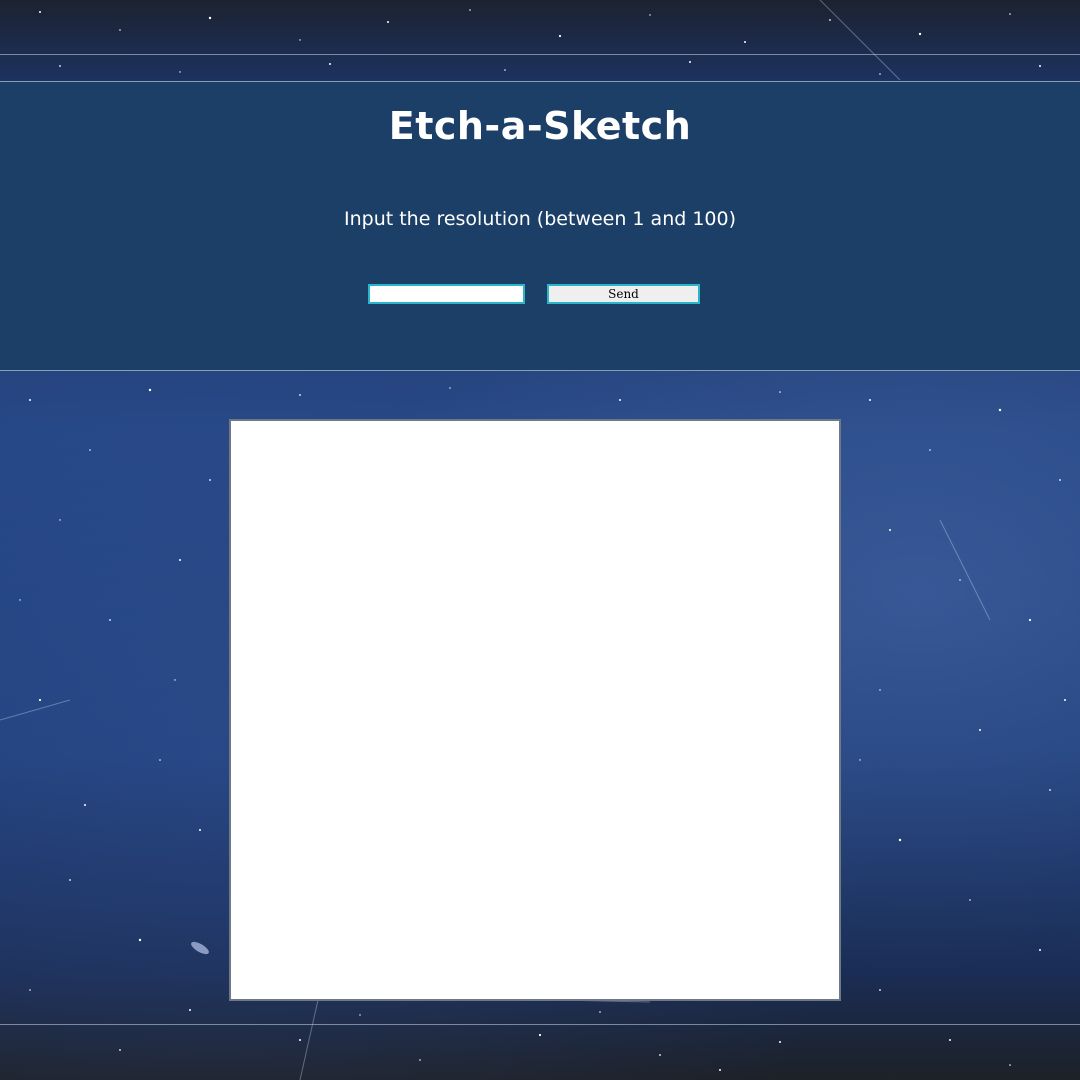 This screenshot has height=1080, width=1080. Describe the element at coordinates (540, 54) in the screenshot. I see `top-divider-line` at that location.